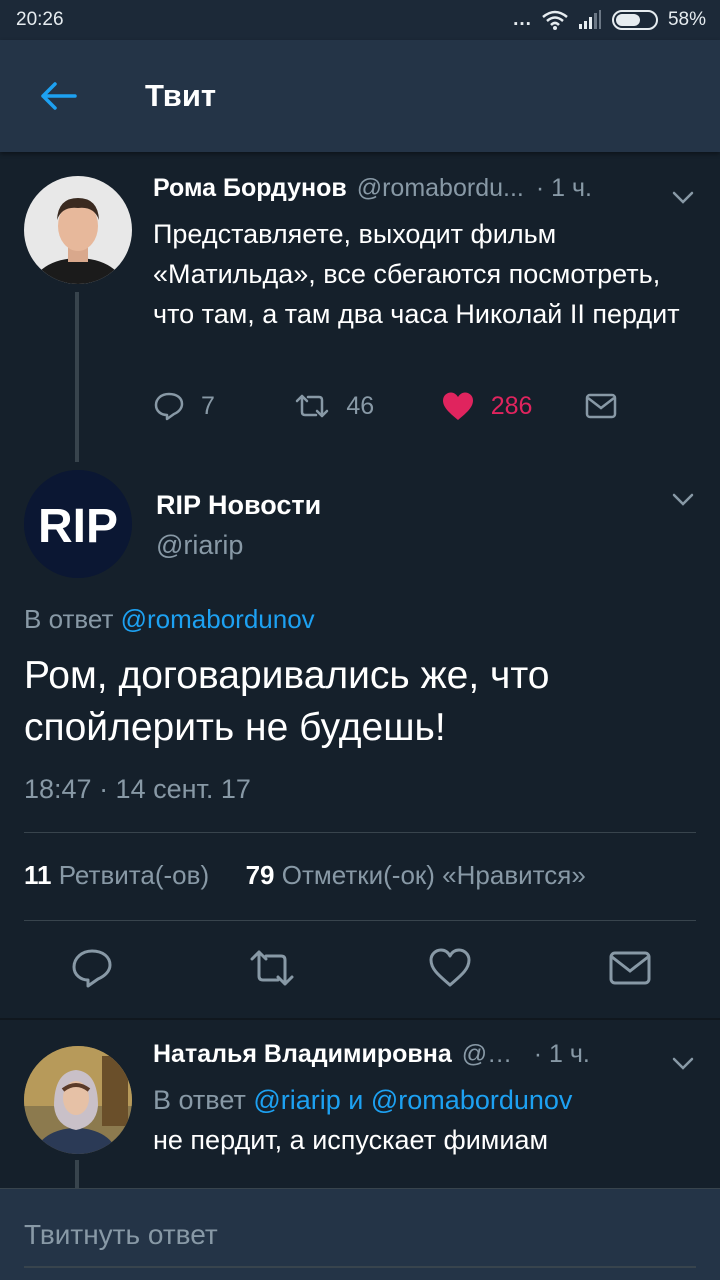 The width and height of the screenshot is (720, 1280). I want to click on reply-context: В ответ @romabordunov, so click(169, 619).